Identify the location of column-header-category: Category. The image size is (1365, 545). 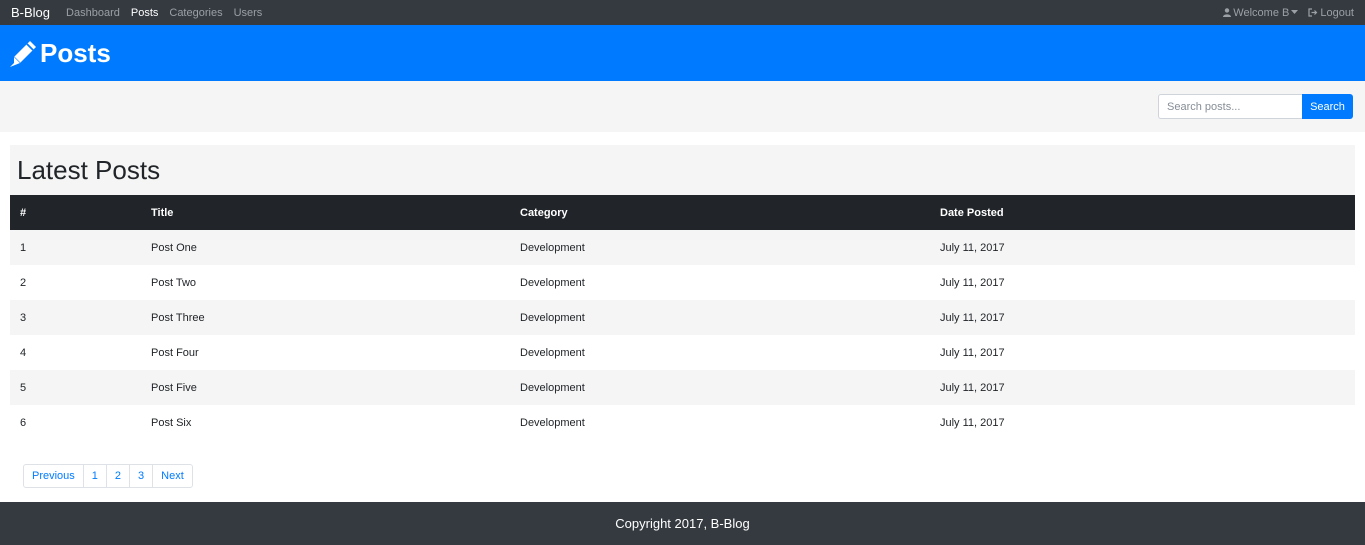
(544, 212).